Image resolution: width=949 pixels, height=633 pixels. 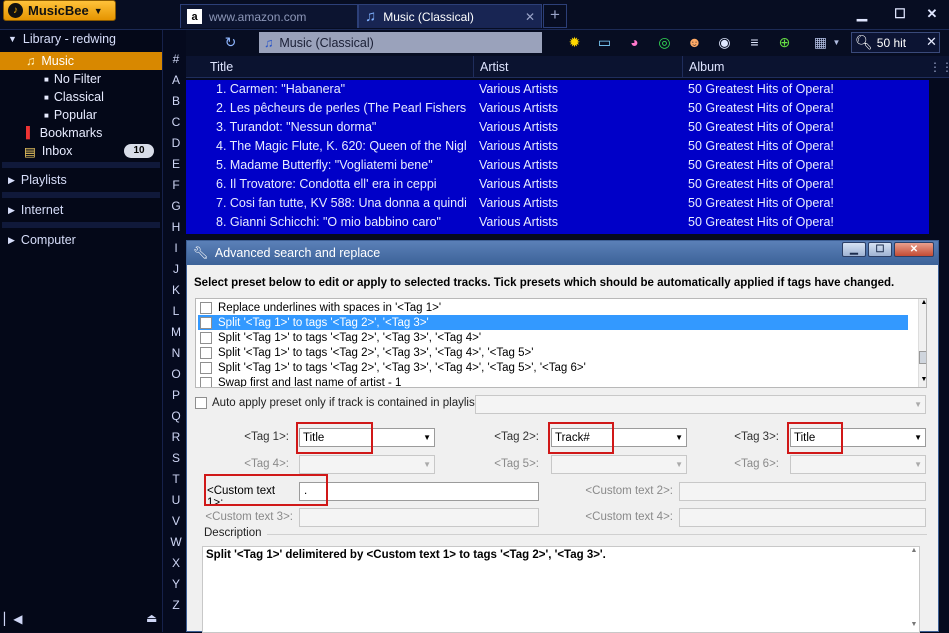 I want to click on upload-icon: ⏏, so click(x=151, y=618).